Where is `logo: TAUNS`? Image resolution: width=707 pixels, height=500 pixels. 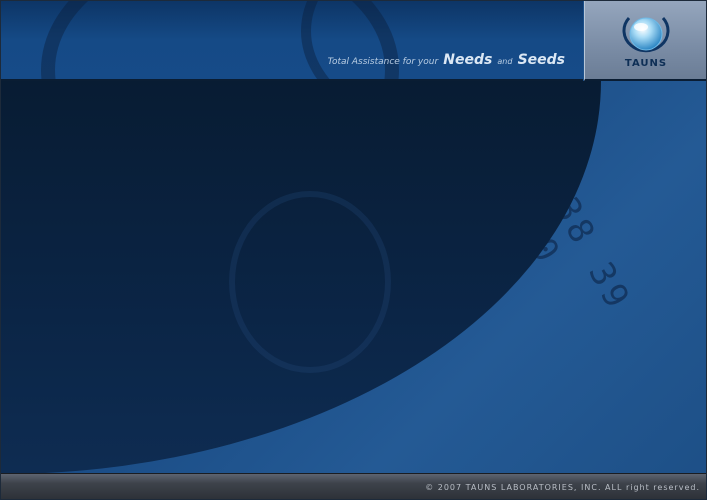
logo: TAUNS is located at coordinates (645, 41).